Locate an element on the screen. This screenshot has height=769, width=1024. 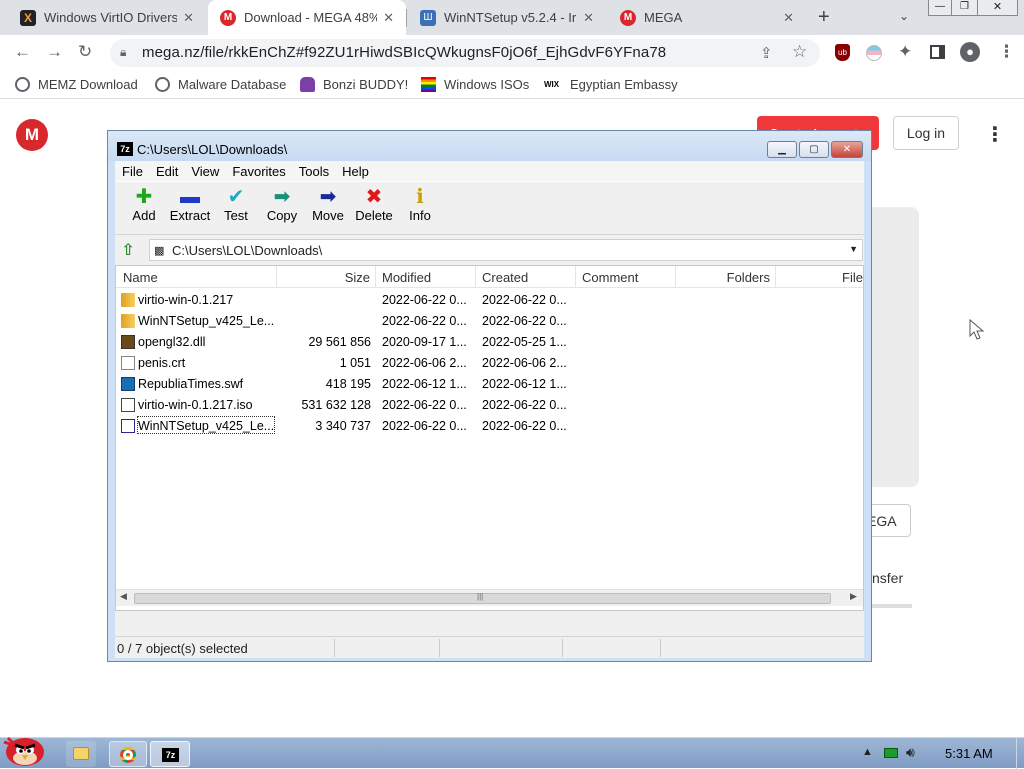
taskbar-chrome is located at coordinates (128, 754).